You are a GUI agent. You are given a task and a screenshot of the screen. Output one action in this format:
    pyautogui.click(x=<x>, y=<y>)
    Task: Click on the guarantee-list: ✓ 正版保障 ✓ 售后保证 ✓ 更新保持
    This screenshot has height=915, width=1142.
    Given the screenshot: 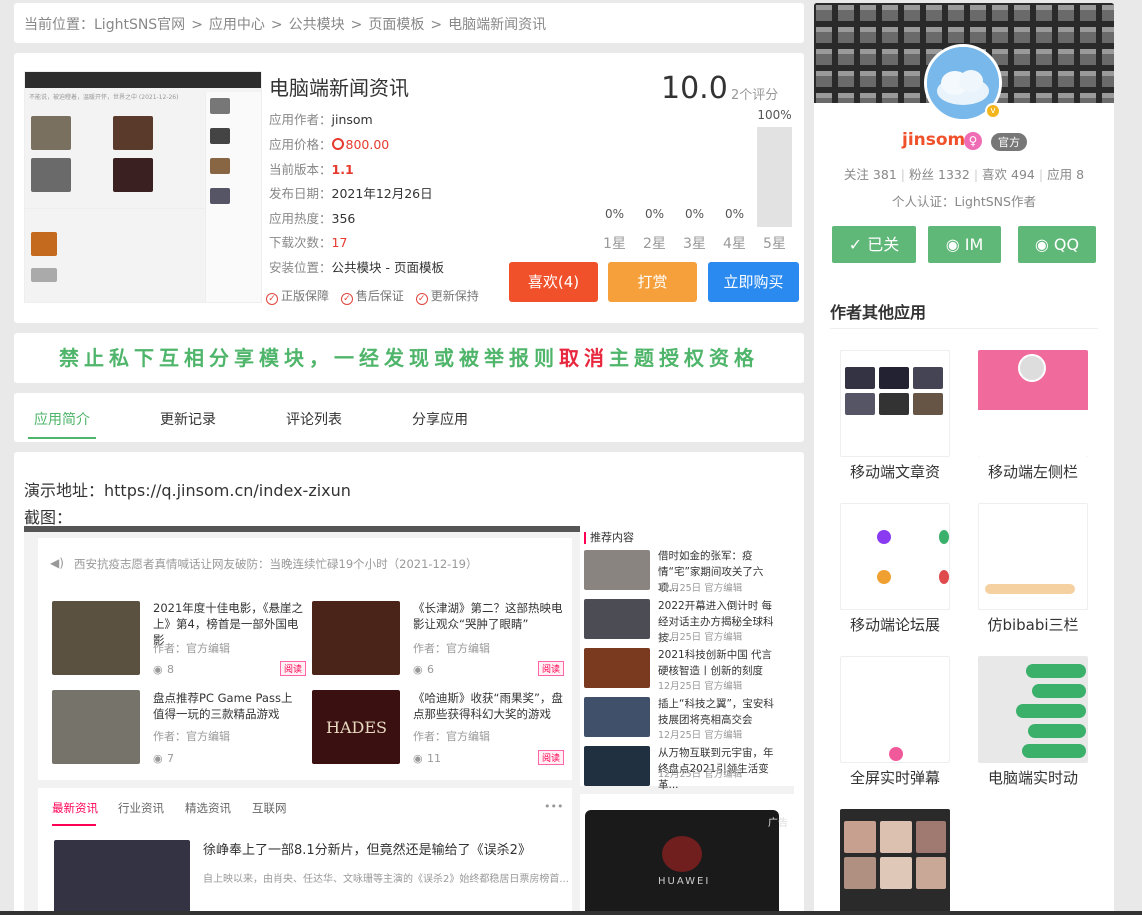 What is the action you would take?
    pyautogui.click(x=376, y=296)
    